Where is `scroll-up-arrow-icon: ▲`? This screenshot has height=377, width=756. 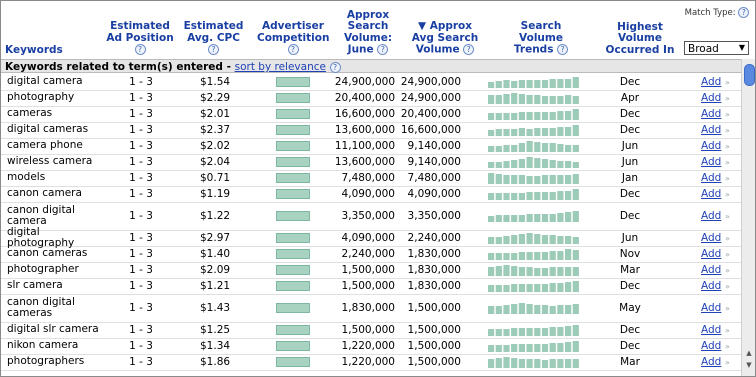
scroll-up-arrow-icon: ▲ is located at coordinates (749, 353).